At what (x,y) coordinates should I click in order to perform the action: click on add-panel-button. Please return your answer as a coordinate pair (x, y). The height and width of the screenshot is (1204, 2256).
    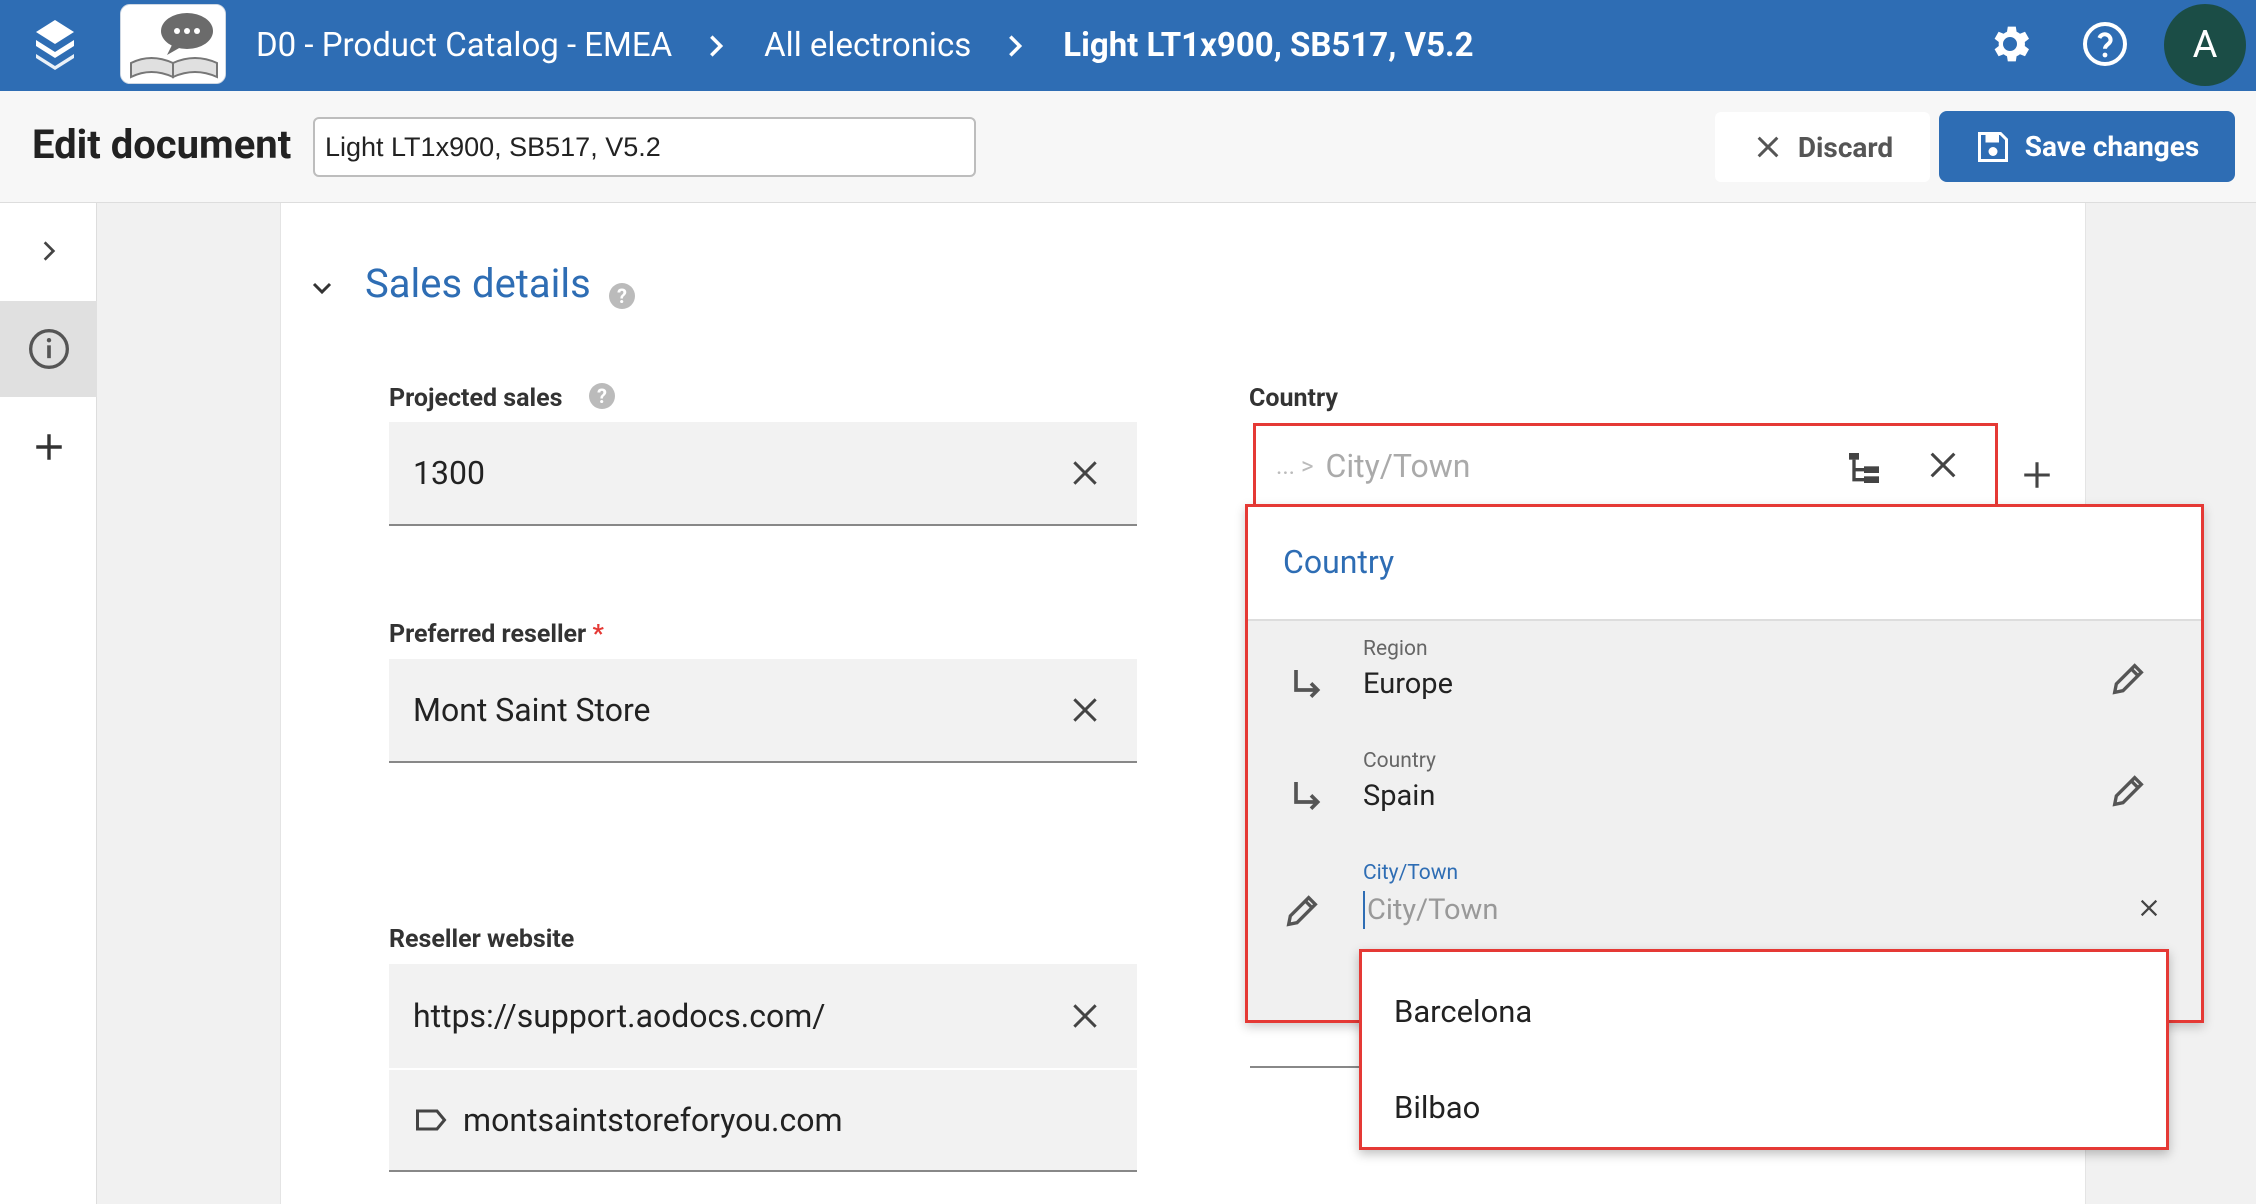
    Looking at the image, I should click on (48, 447).